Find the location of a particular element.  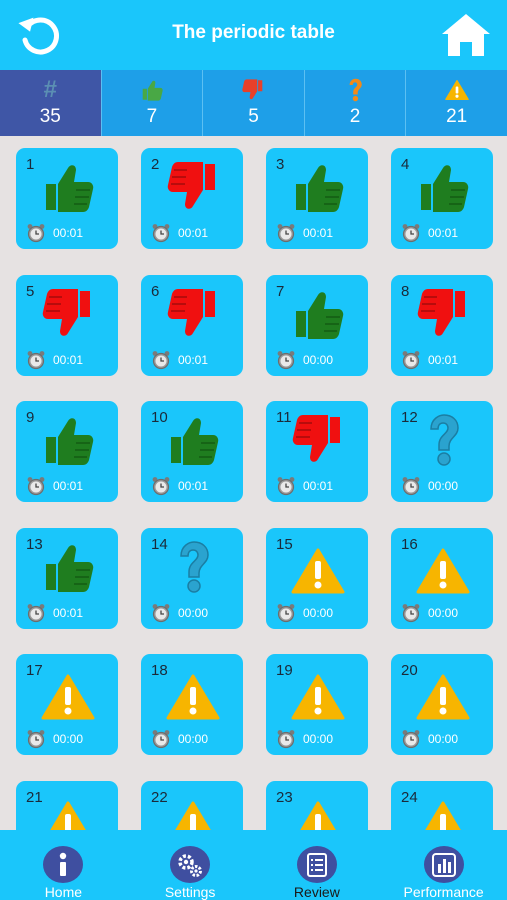

question-tile: 2 00:01 is located at coordinates (192, 198).